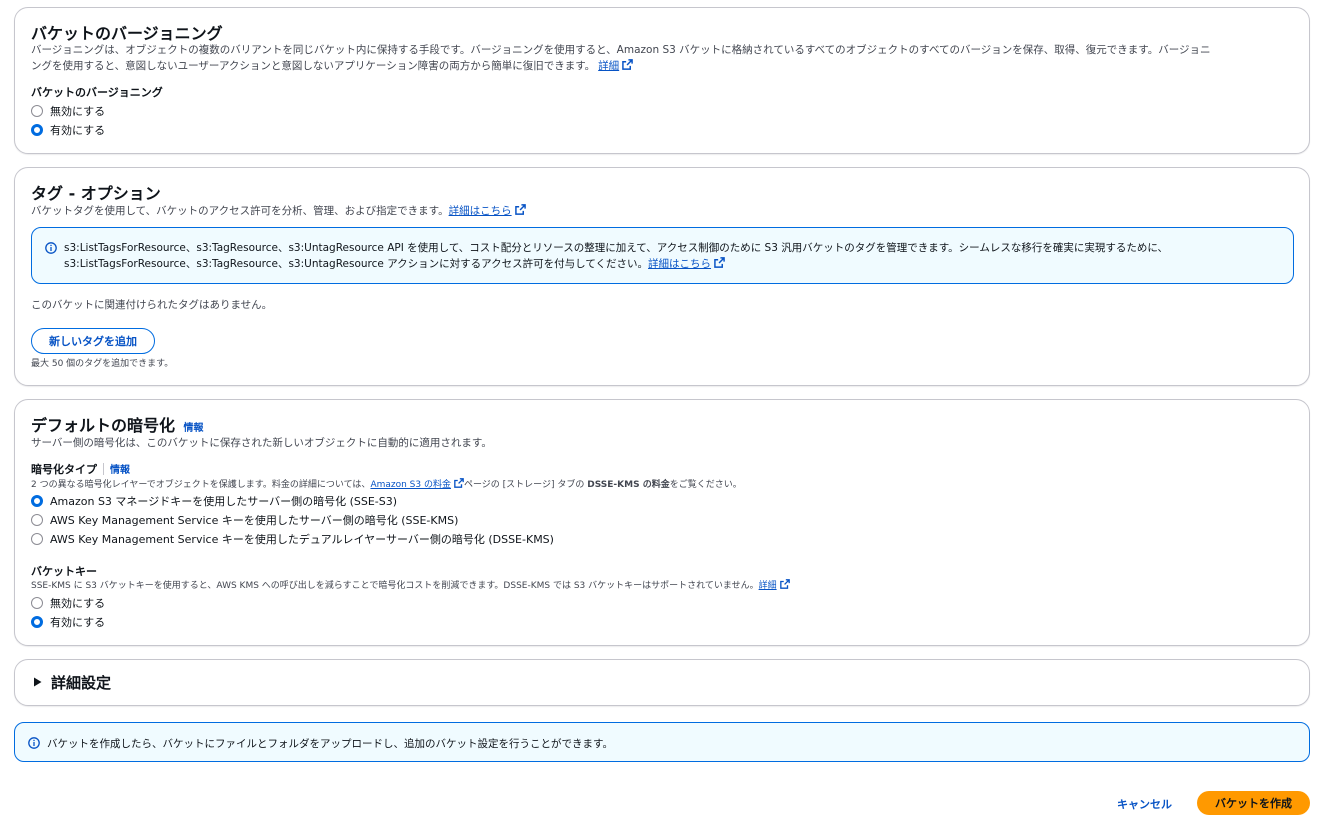  What do you see at coordinates (240, 211) in the screenshot?
I see `tags-description-text: バケットタグを使用して、バケットのアクセス許可を分析、管理、および指定できます。` at bounding box center [240, 211].